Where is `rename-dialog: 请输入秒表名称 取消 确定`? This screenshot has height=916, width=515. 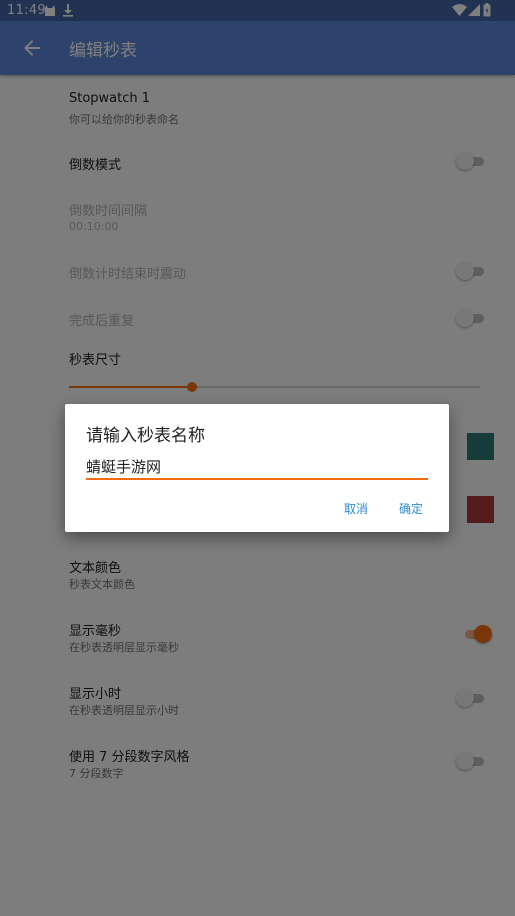 rename-dialog: 请输入秒表名称 取消 确定 is located at coordinates (257, 468).